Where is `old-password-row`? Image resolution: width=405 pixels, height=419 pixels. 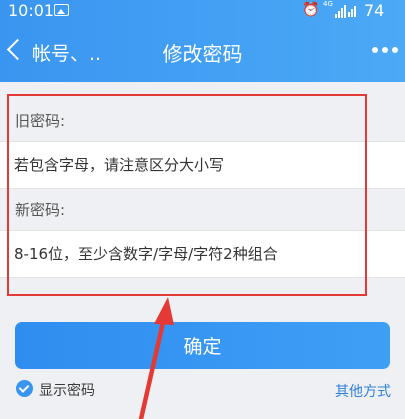 old-password-row is located at coordinates (202, 165).